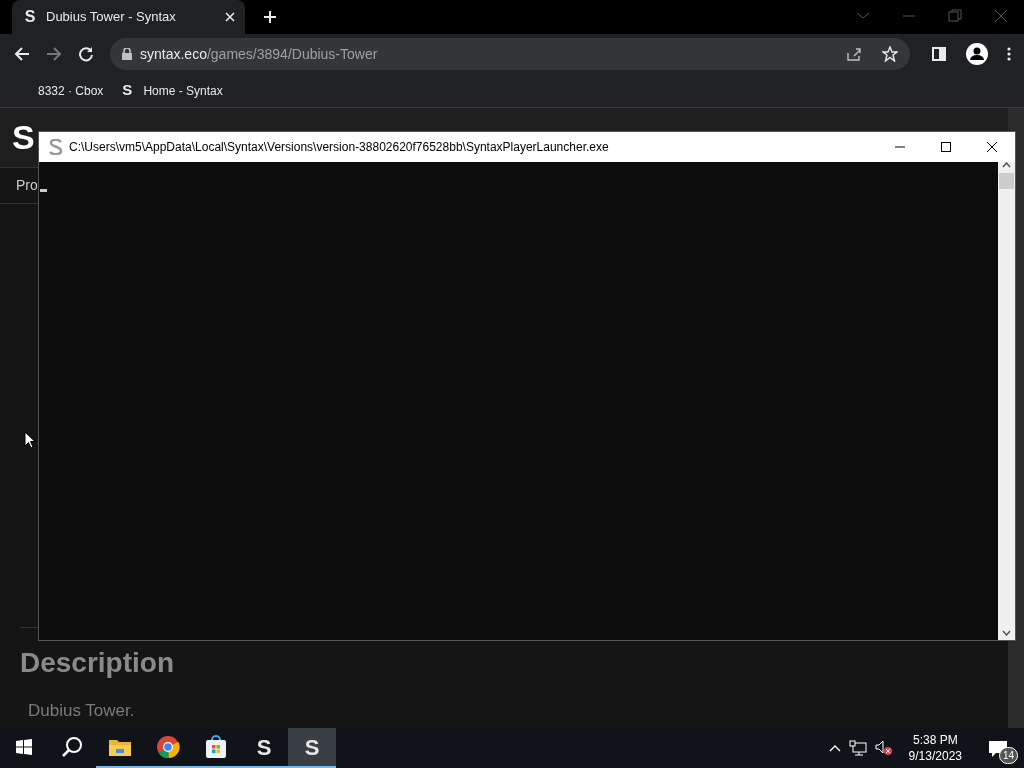 Image resolution: width=1024 pixels, height=768 pixels. I want to click on windows-icon, so click(24, 747).